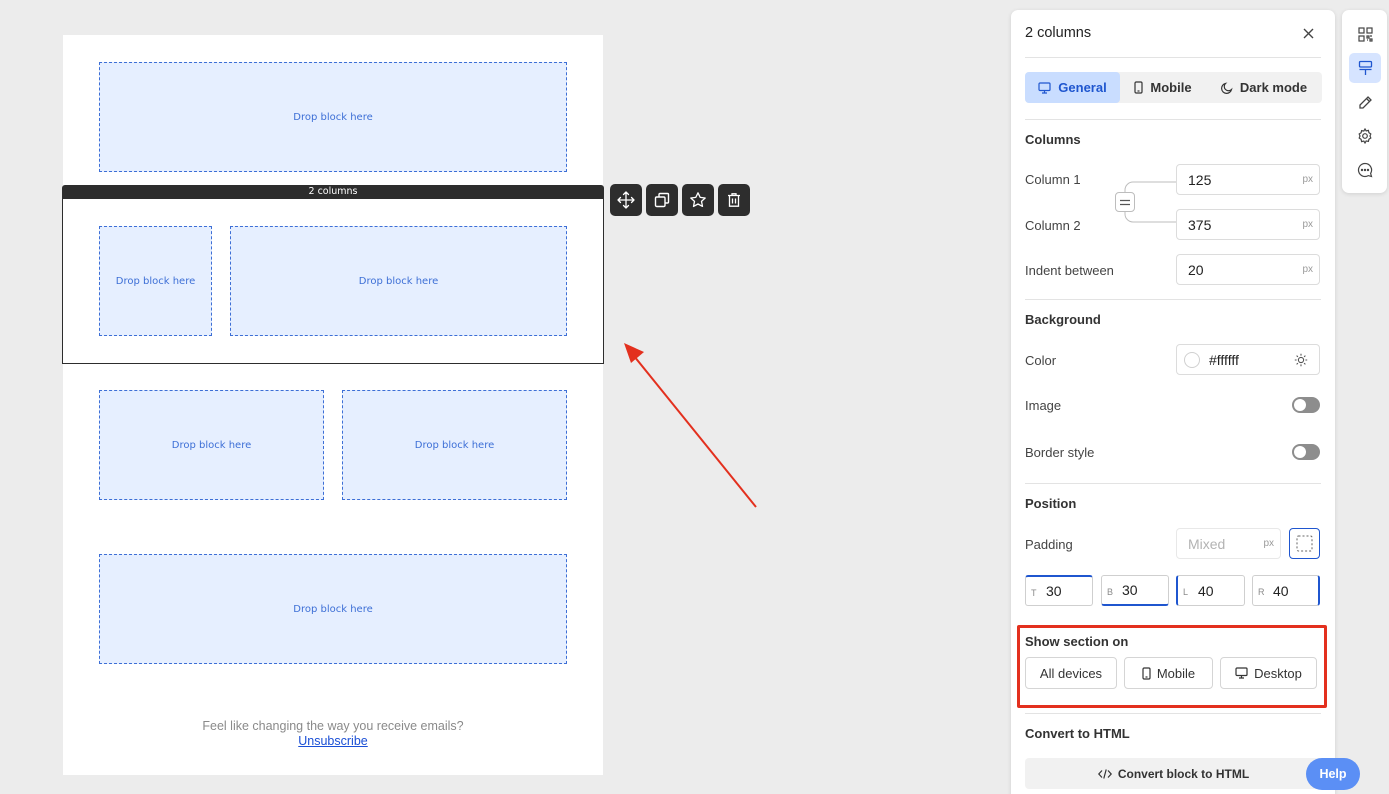 The height and width of the screenshot is (794, 1389). I want to click on padding-bottom-value: 30, so click(1130, 590).